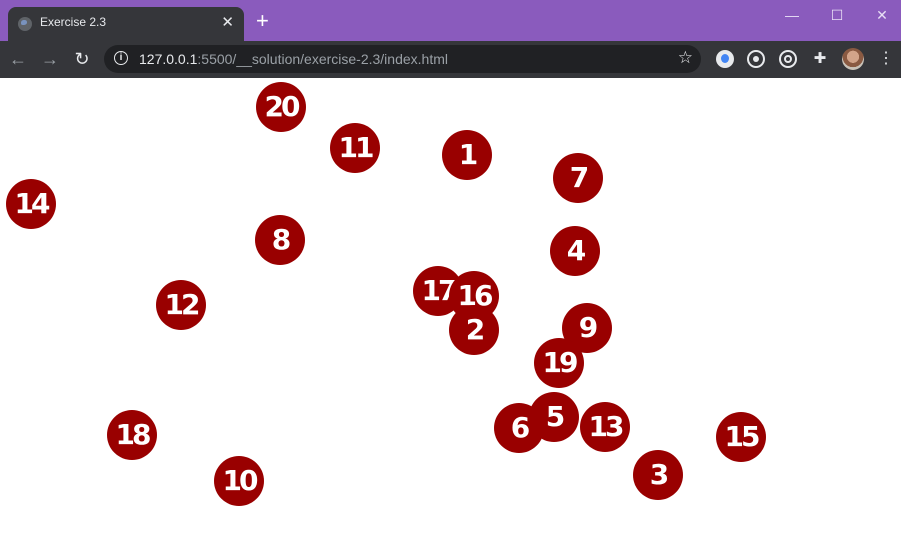 The image size is (901, 541). I want to click on close-window-button: ✕, so click(882, 15).